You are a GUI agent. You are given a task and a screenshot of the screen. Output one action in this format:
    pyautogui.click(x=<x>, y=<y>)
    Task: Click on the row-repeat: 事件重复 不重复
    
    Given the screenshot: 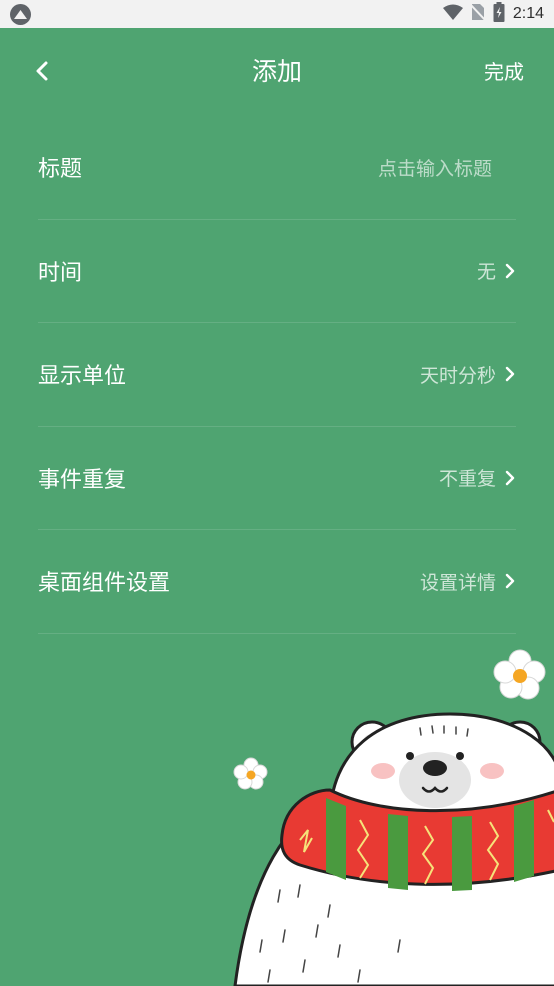 What is the action you would take?
    pyautogui.click(x=277, y=478)
    